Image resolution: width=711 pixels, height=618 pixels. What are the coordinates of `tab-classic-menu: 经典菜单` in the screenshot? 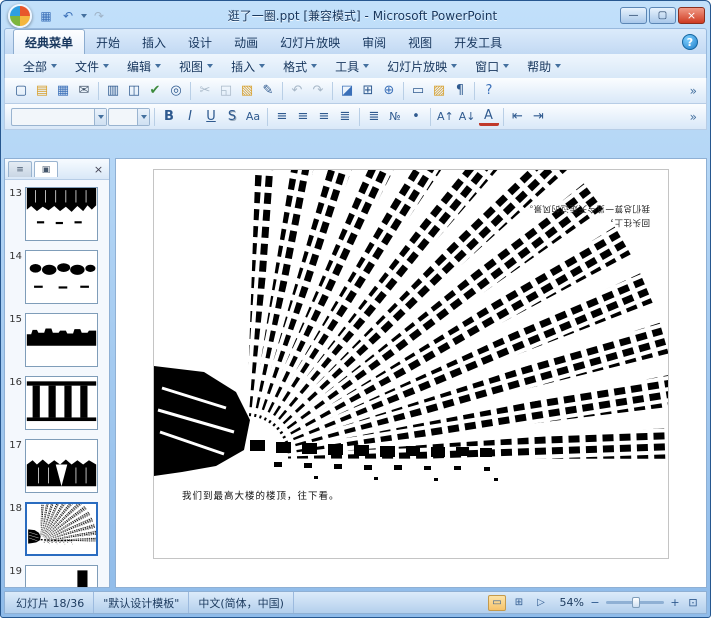 It's located at (49, 41).